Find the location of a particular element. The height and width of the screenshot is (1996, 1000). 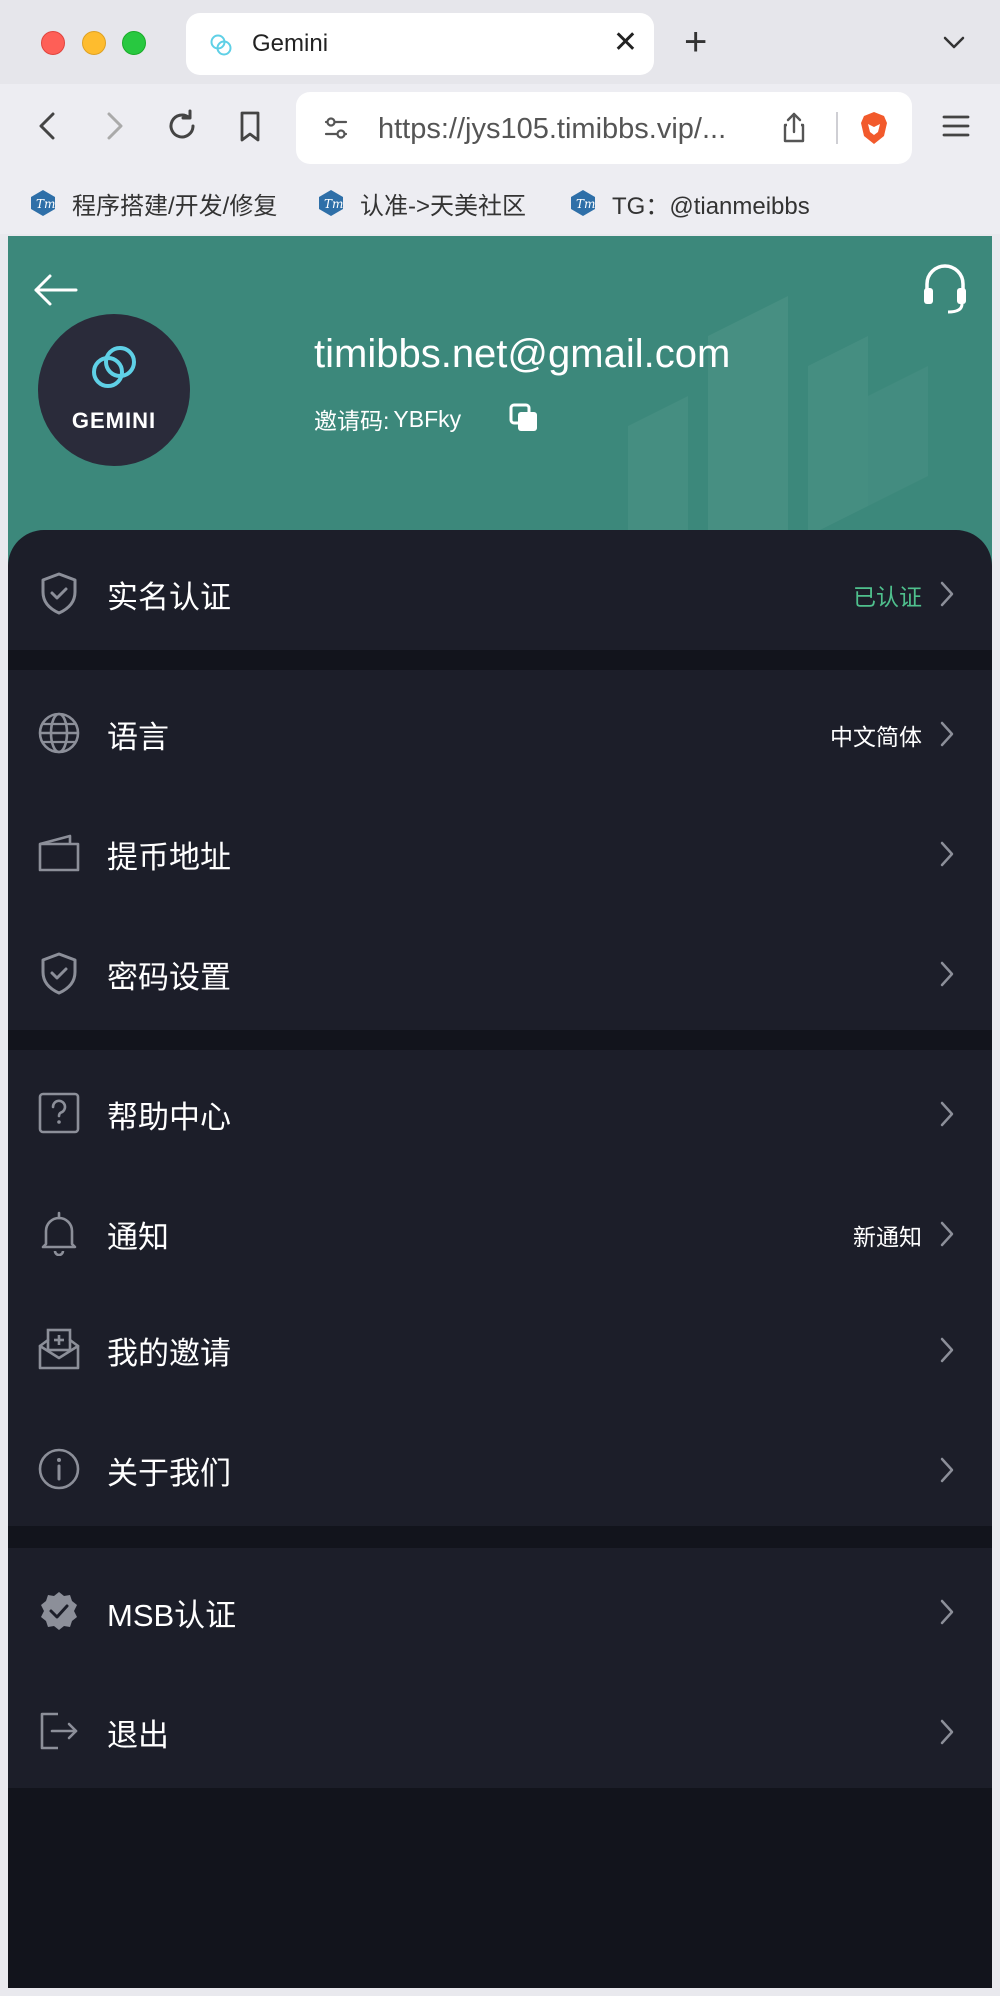

menu-row-withdraw-address: 提币地址 is located at coordinates (500, 850).